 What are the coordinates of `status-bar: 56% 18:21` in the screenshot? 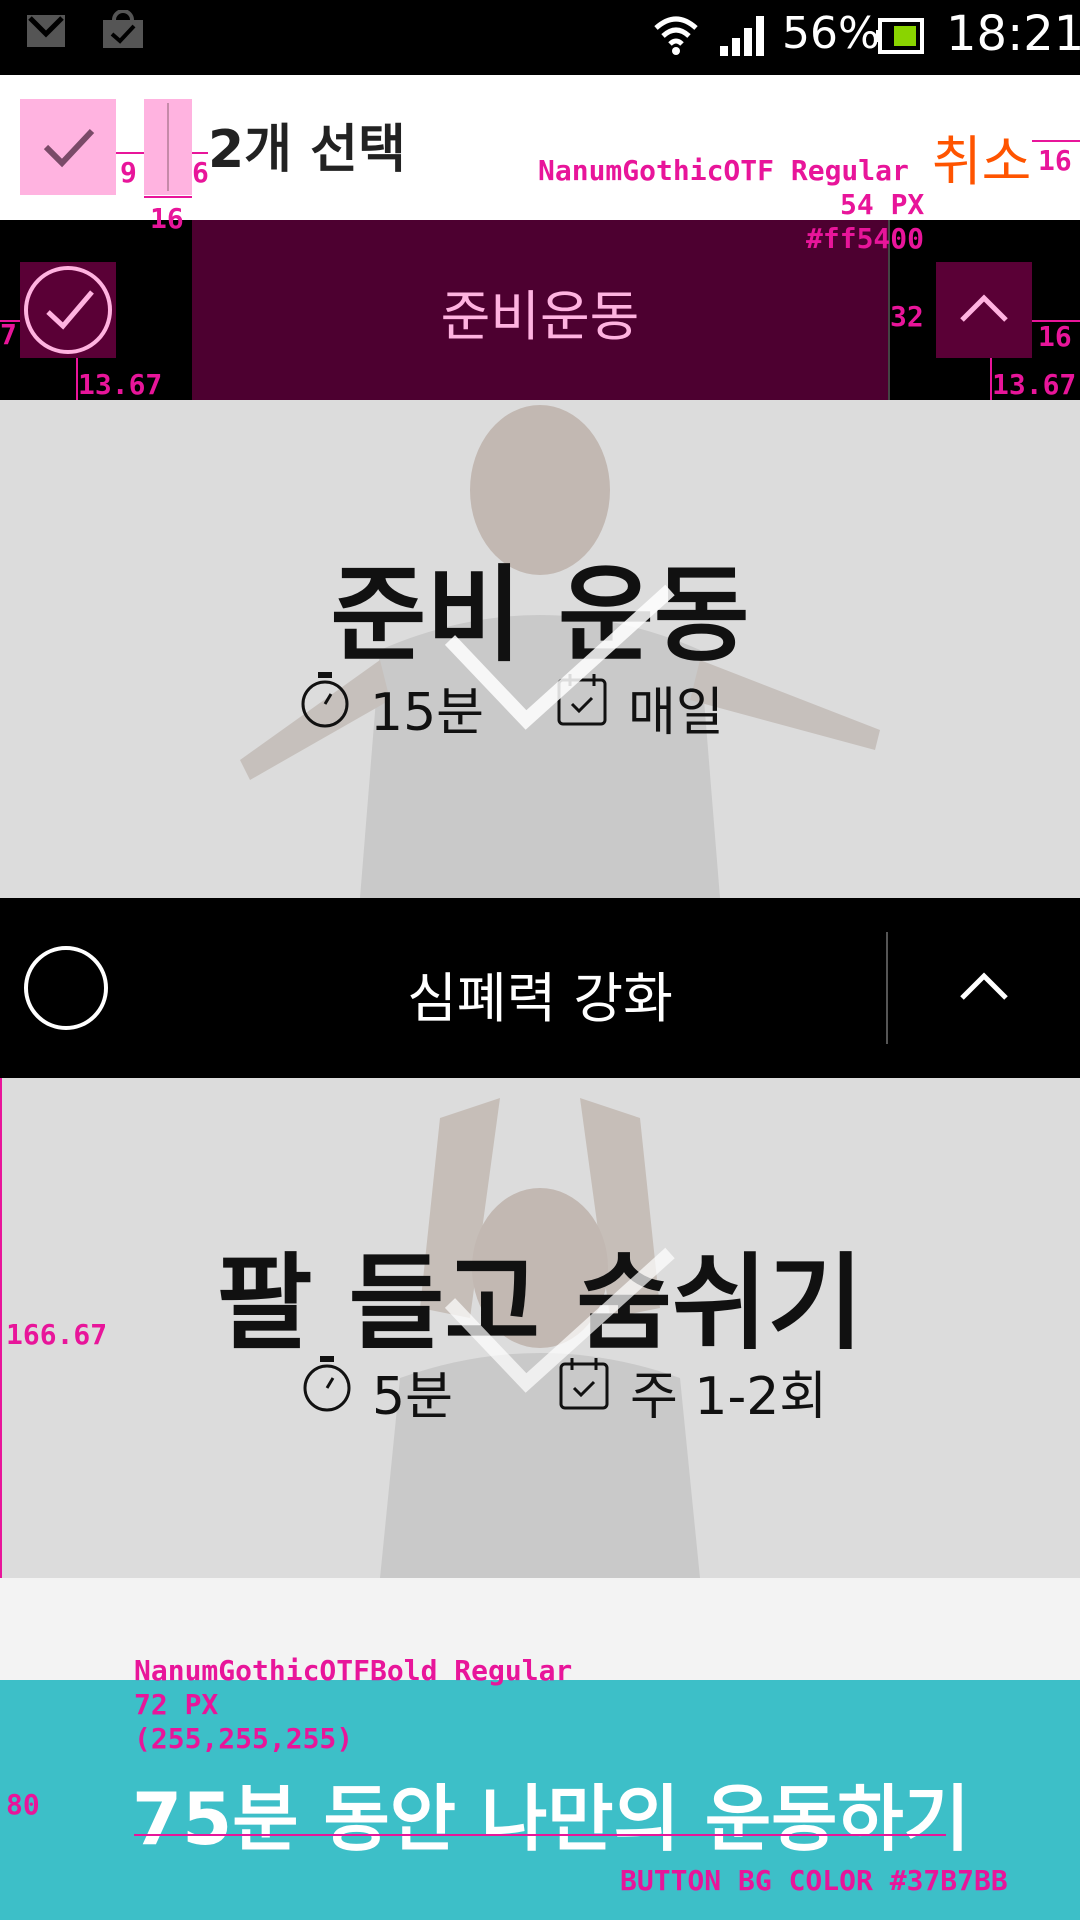 It's located at (540, 37).